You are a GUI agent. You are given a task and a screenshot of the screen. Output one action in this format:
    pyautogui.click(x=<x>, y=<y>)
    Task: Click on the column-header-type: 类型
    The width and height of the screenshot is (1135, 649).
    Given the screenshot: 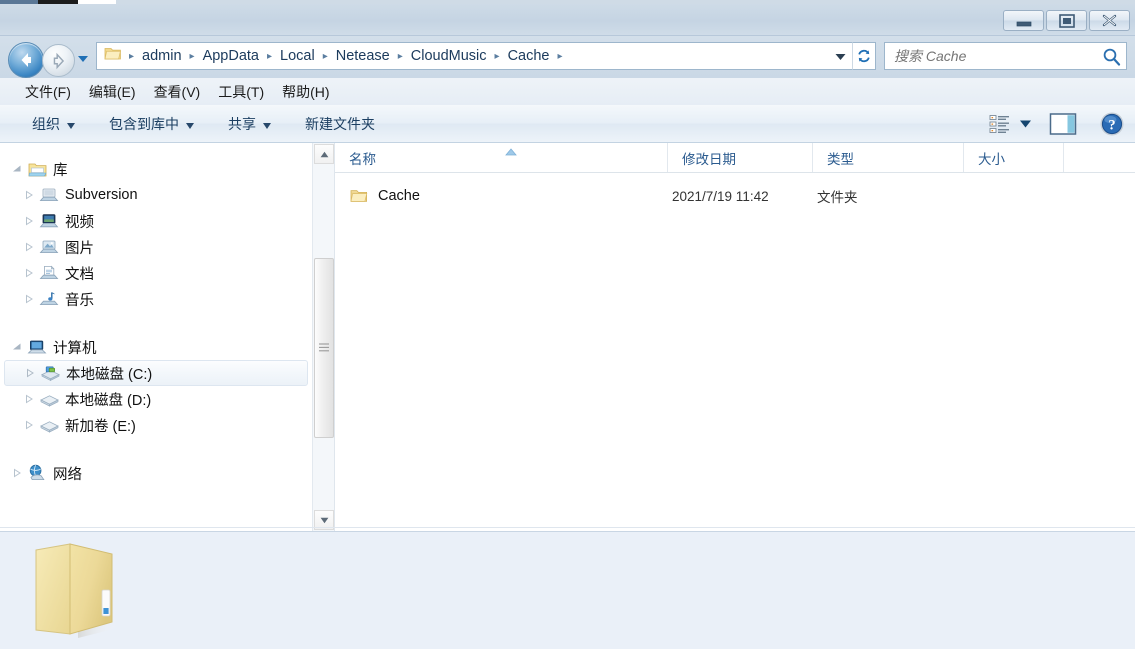 What is the action you would take?
    pyautogui.click(x=888, y=157)
    